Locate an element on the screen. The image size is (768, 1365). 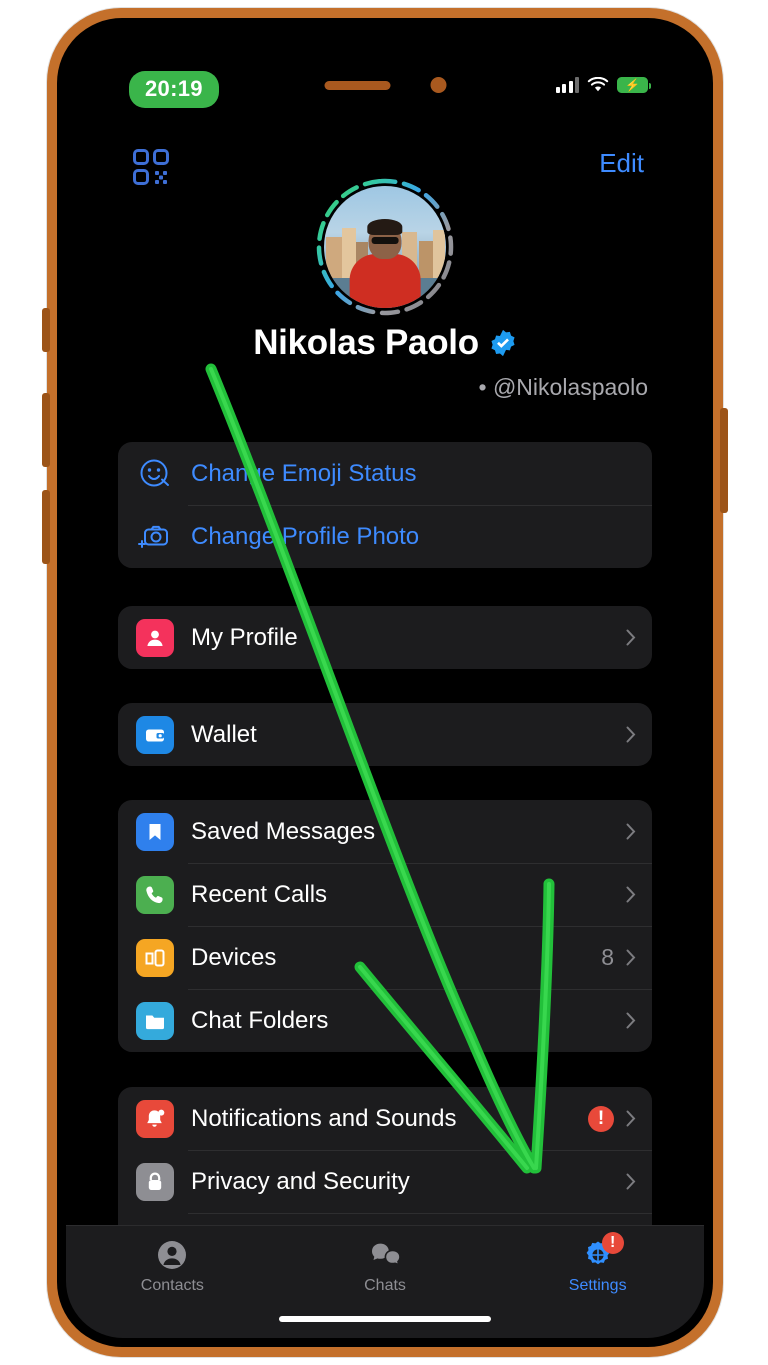
row-wallet: Wallet is located at coordinates (385, 734).